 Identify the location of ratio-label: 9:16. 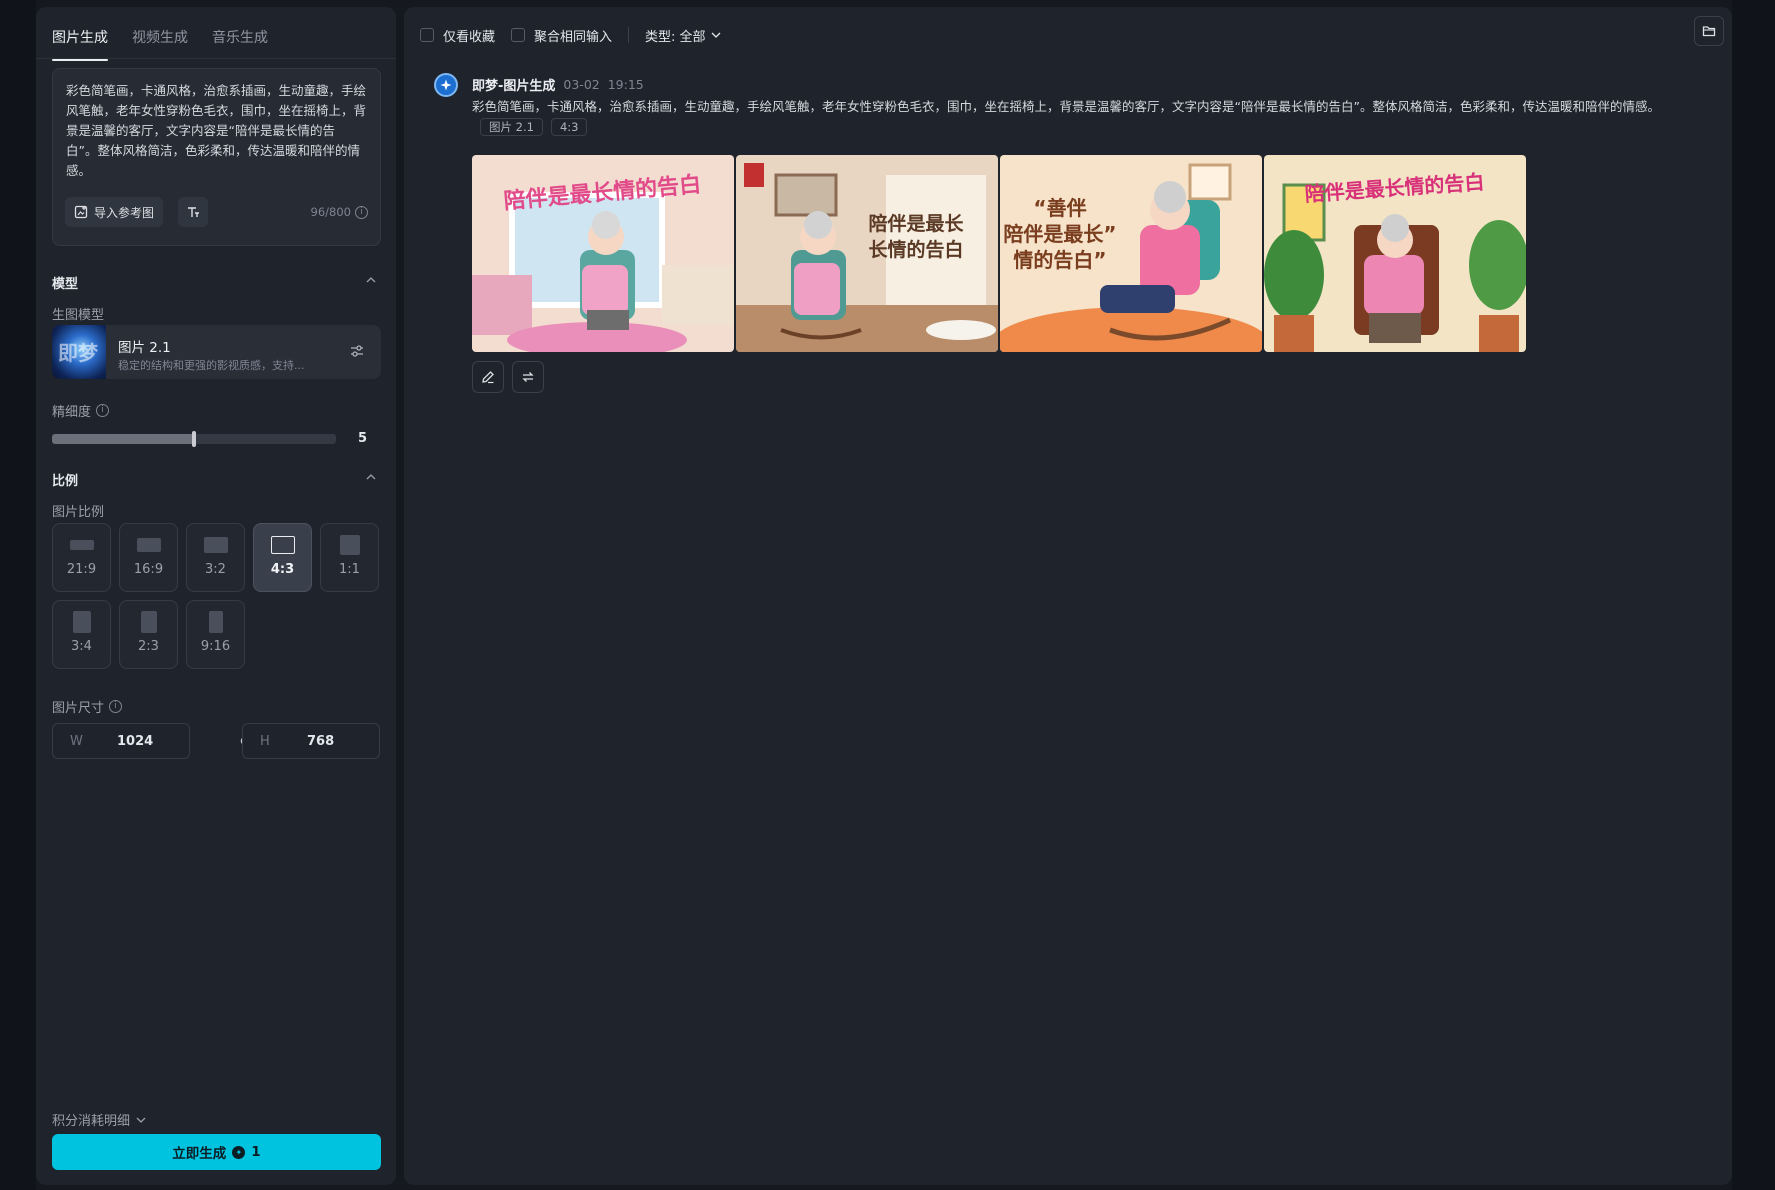
(215, 646).